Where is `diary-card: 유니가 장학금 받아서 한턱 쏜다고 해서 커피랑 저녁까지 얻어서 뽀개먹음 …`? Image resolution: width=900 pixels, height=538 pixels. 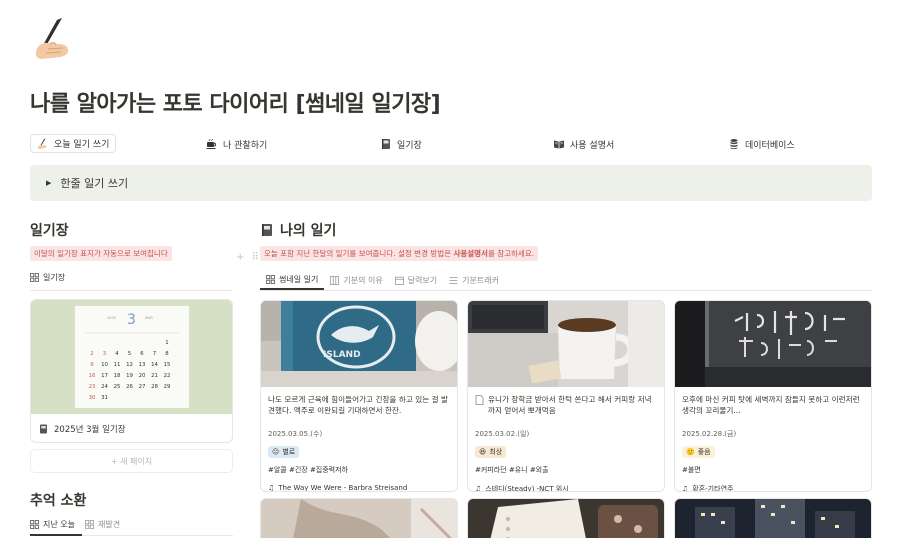
diary-card: 유니가 장학금 받아서 한턱 쏜다고 해서 커피랑 저녁까지 얻어서 뽀개먹음 … is located at coordinates (566, 396).